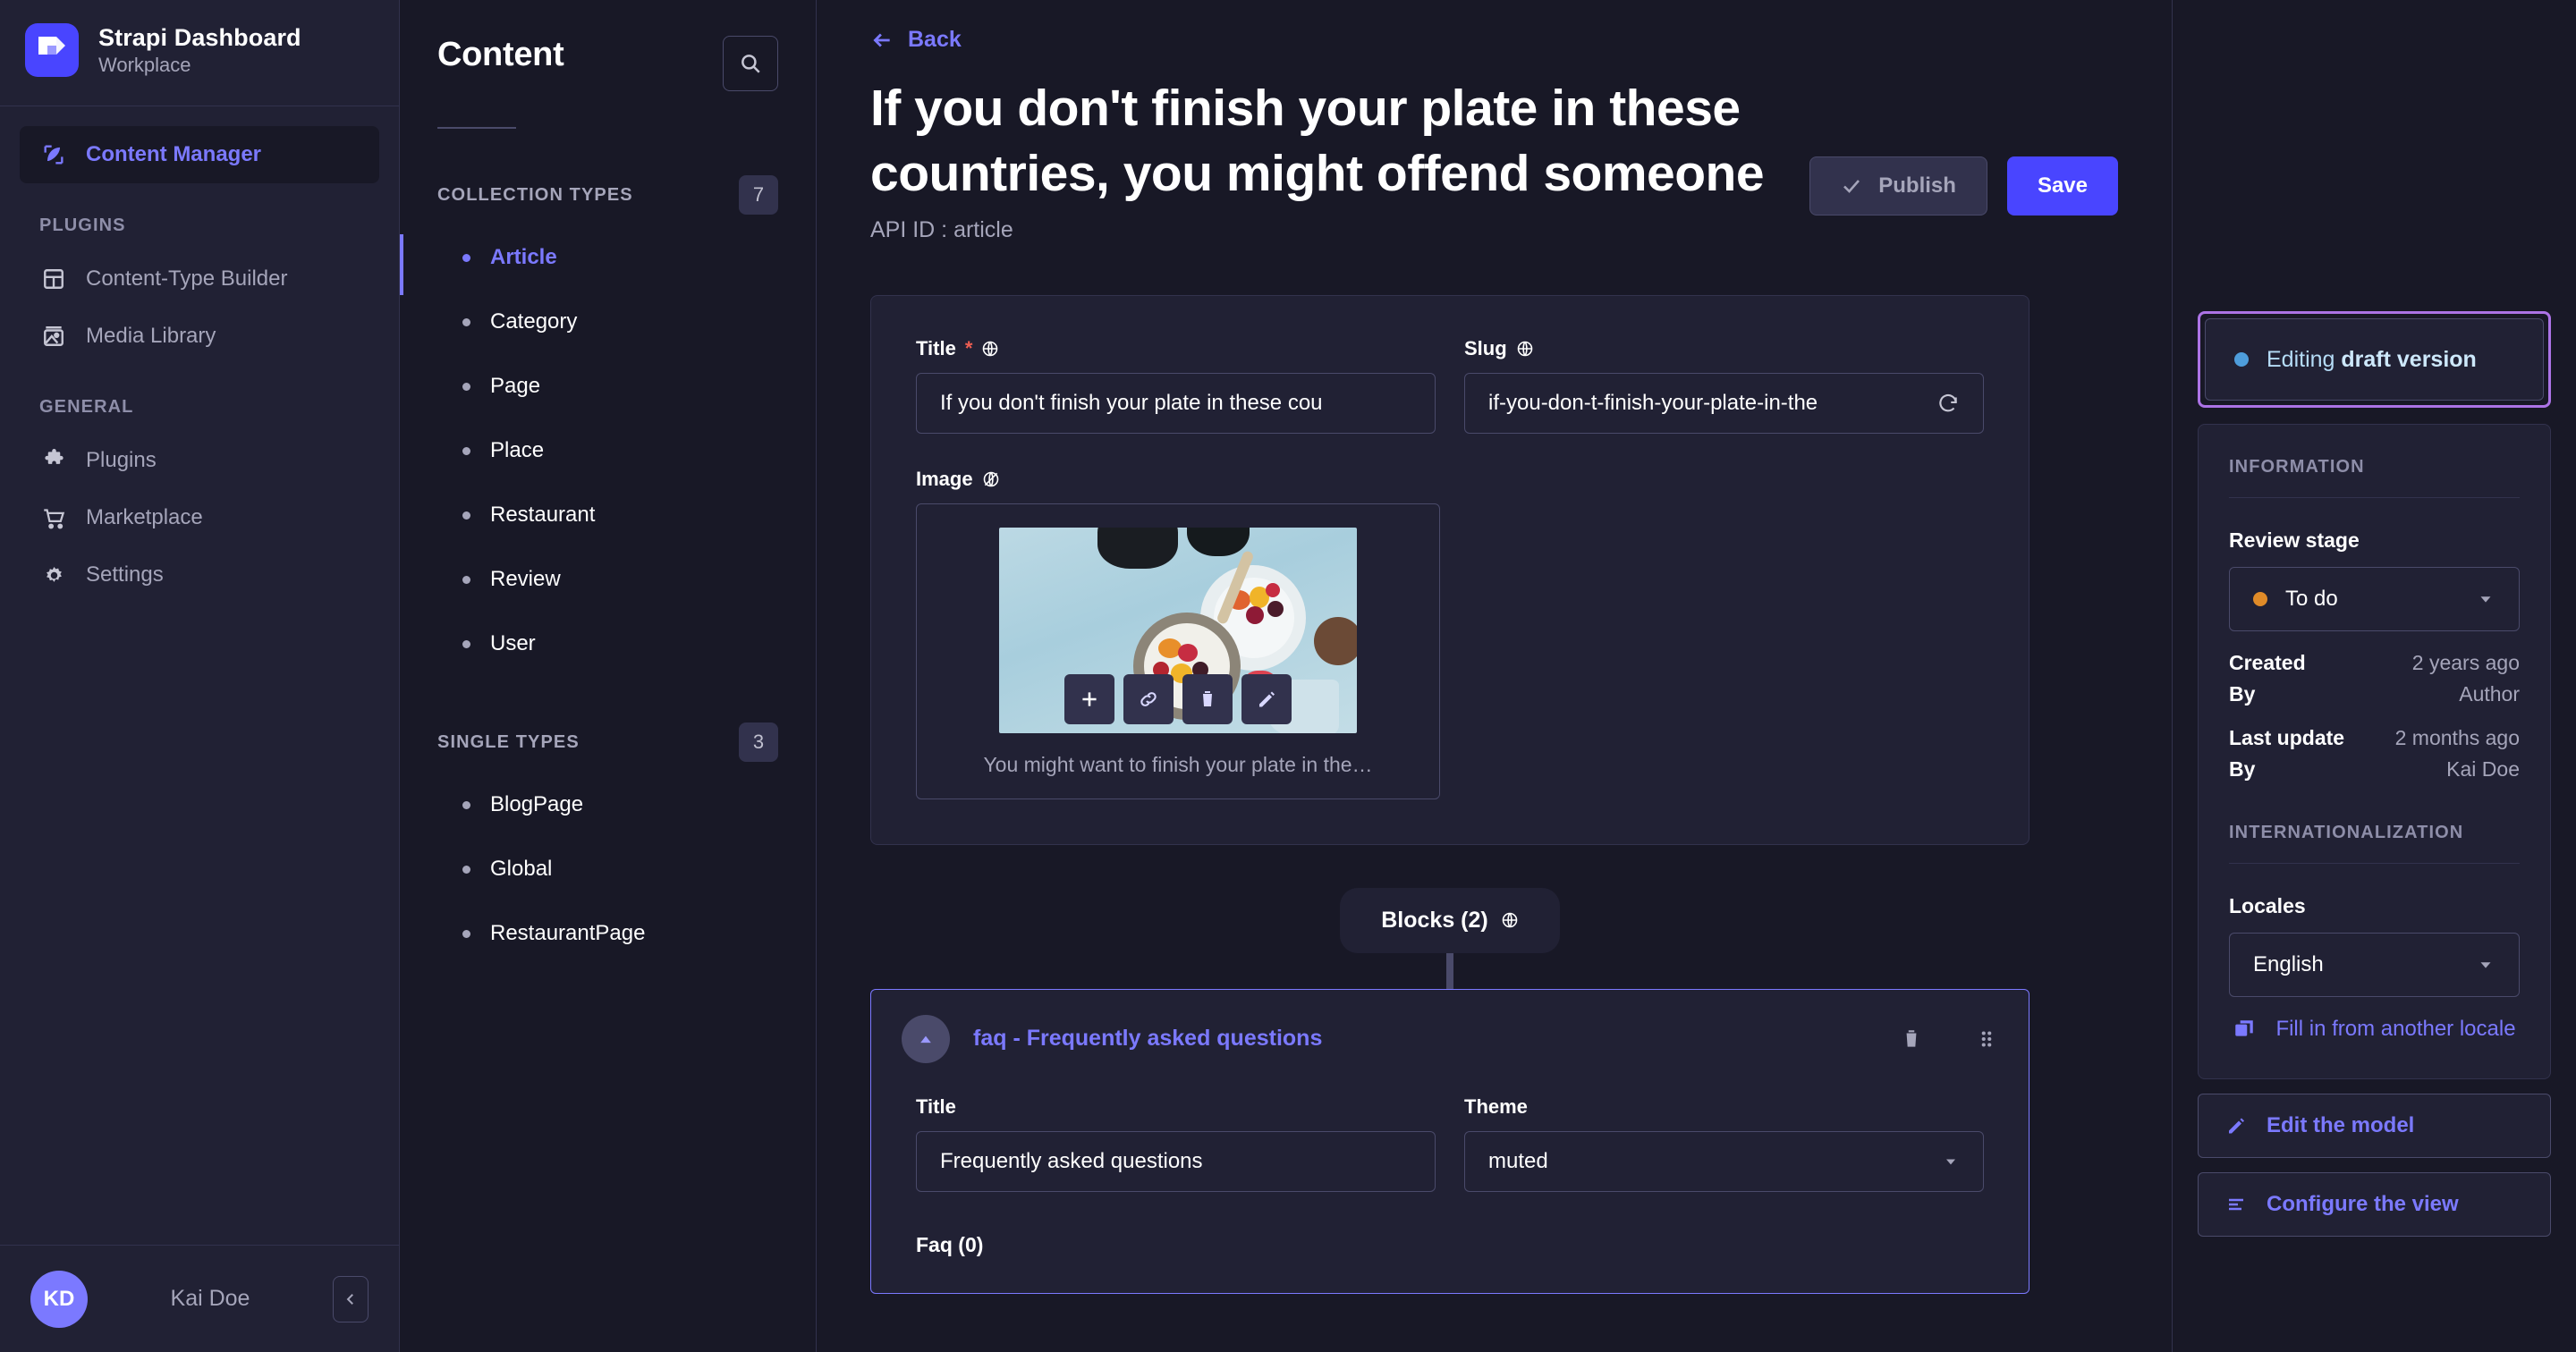 The height and width of the screenshot is (1352, 2576). What do you see at coordinates (607, 386) in the screenshot?
I see `content-type-item-page: Page` at bounding box center [607, 386].